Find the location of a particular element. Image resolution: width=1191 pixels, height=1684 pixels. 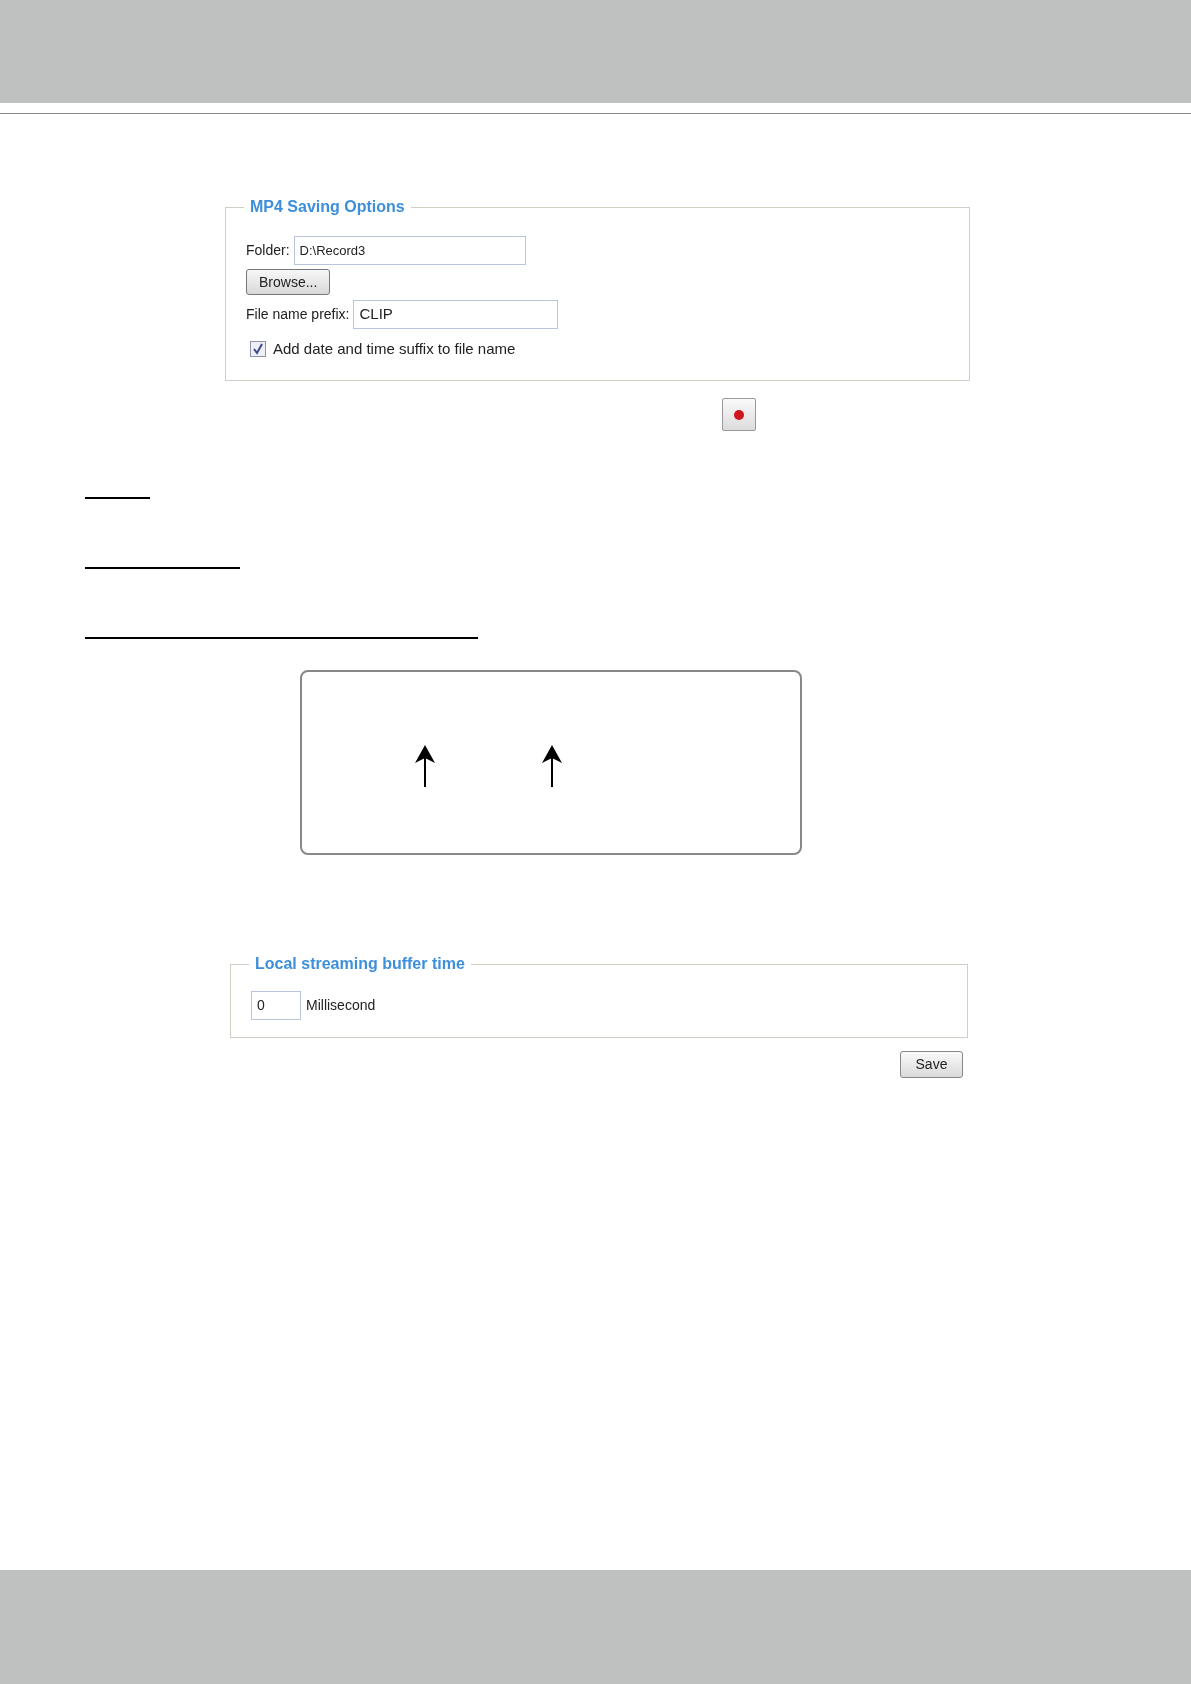

checkbox is located at coordinates (258, 349).